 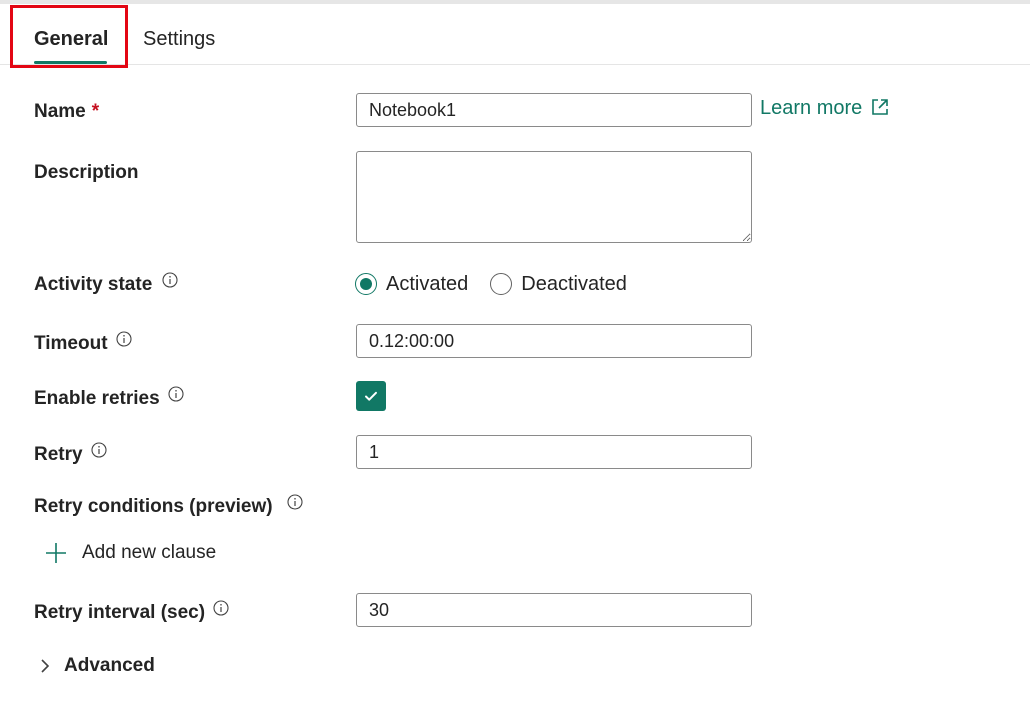 I want to click on retry-input, so click(x=554, y=452).